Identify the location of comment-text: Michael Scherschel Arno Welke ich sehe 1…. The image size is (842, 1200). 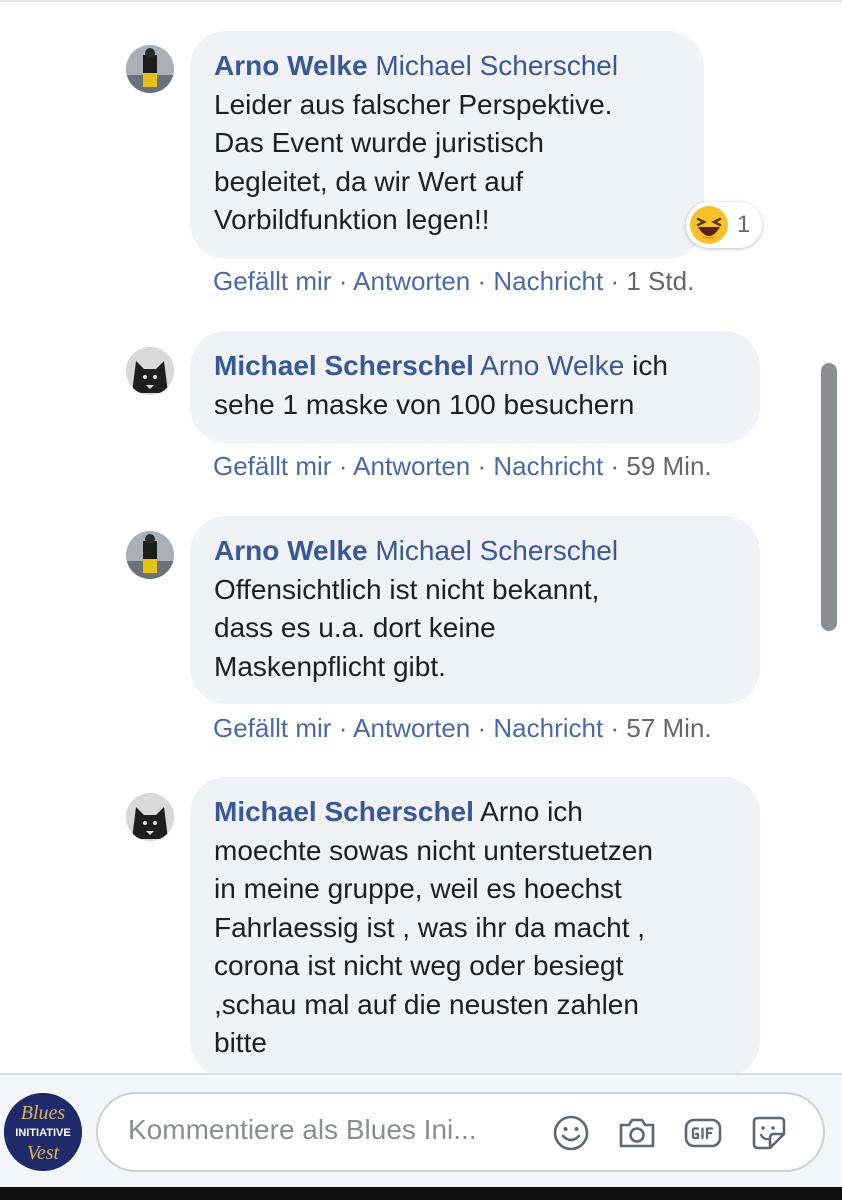
(475, 385).